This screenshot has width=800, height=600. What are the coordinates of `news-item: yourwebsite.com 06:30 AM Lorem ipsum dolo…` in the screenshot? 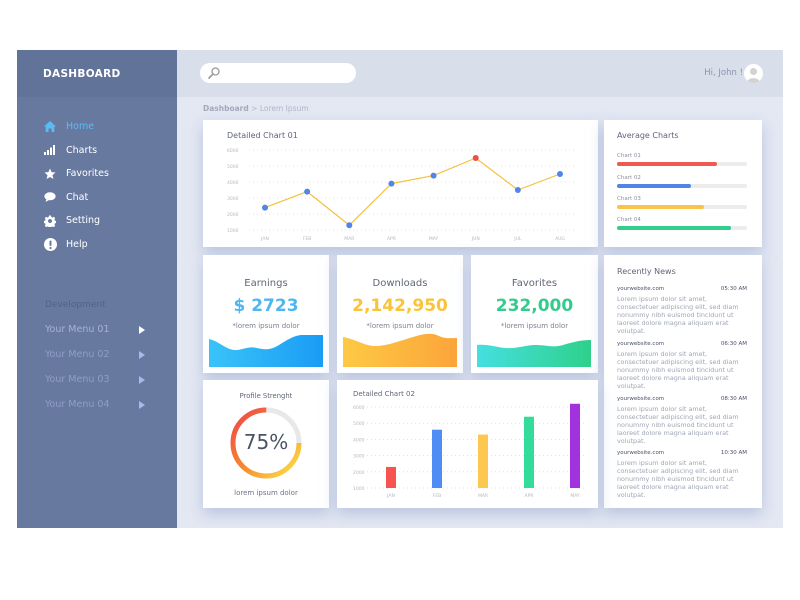 It's located at (682, 365).